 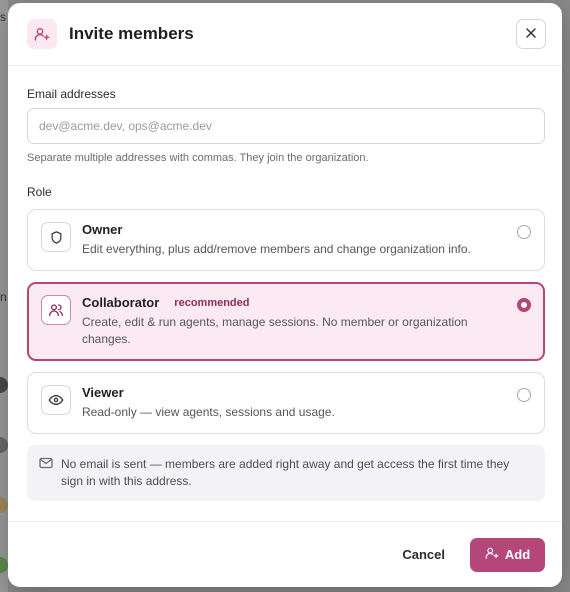 What do you see at coordinates (285, 34) in the screenshot?
I see `dialog-header: Invite members` at bounding box center [285, 34].